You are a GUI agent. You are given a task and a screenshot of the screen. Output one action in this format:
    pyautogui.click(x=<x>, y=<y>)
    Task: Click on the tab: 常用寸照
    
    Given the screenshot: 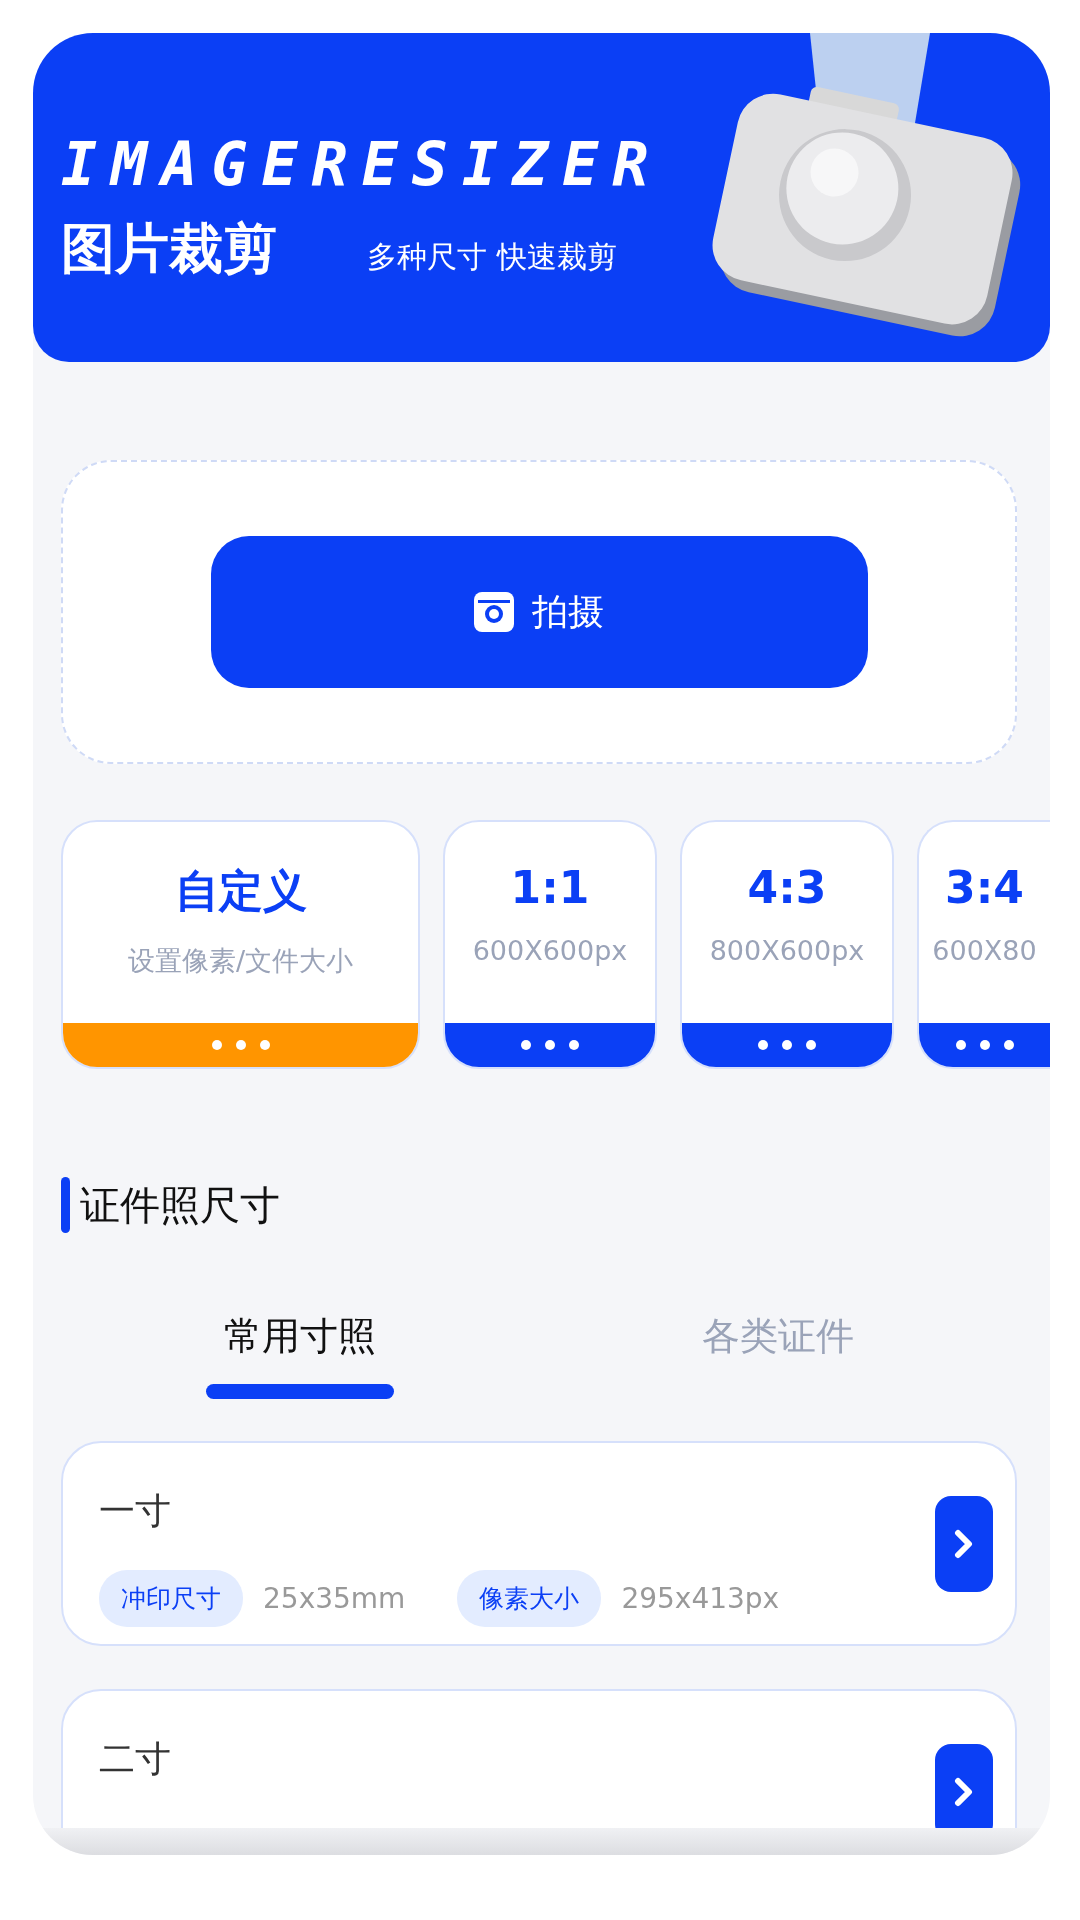 What is the action you would take?
    pyautogui.click(x=300, y=1360)
    